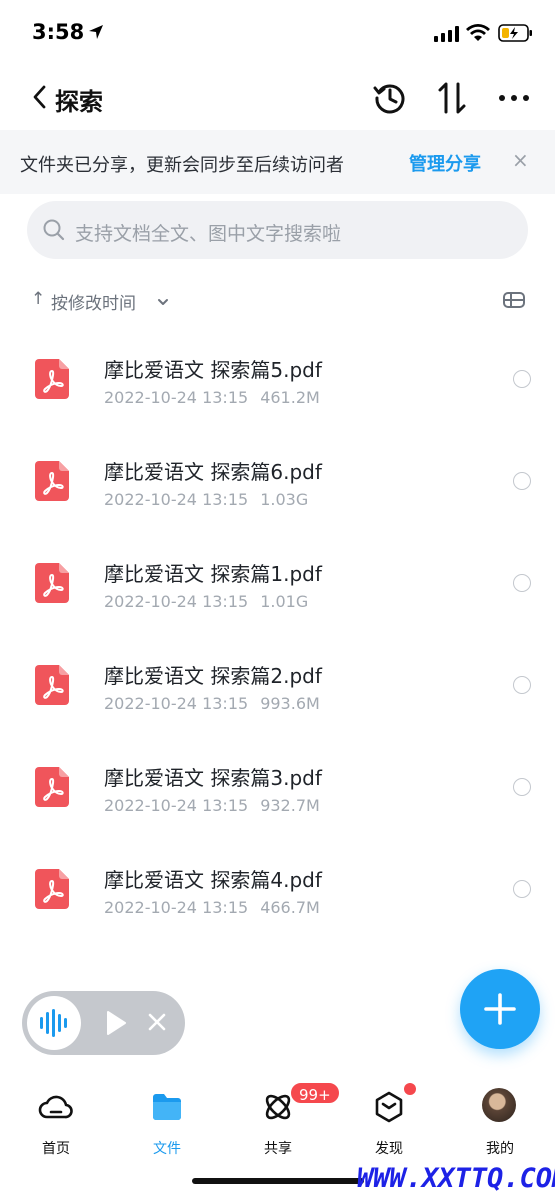 Image resolution: width=555 pixels, height=1200 pixels. I want to click on file-row: 摩比爱语文 探索篇4.pdf 2022-10-24 13:15 466.7M, so click(277, 889).